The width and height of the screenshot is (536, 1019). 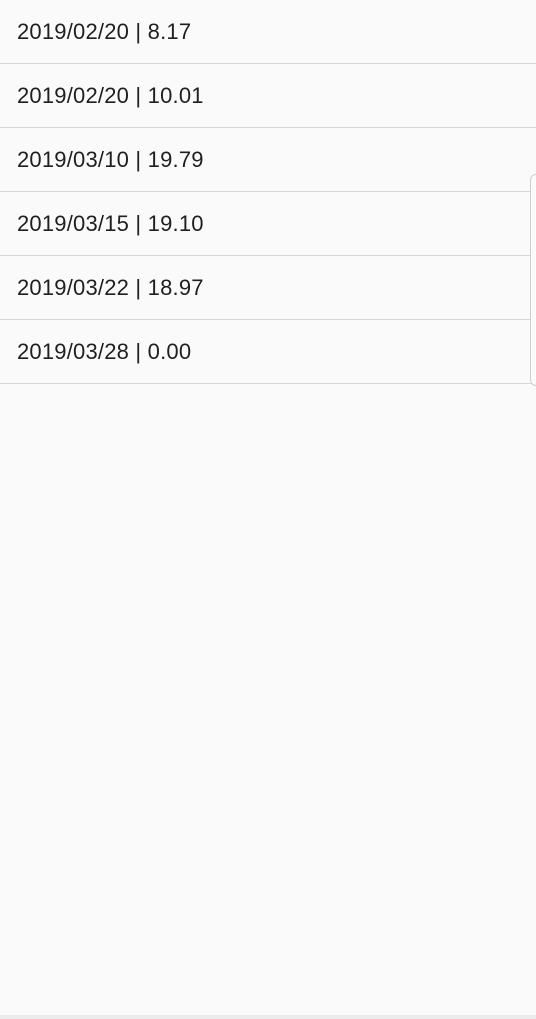 I want to click on list-item: 2019/02/20 | 8.17, so click(x=268, y=32).